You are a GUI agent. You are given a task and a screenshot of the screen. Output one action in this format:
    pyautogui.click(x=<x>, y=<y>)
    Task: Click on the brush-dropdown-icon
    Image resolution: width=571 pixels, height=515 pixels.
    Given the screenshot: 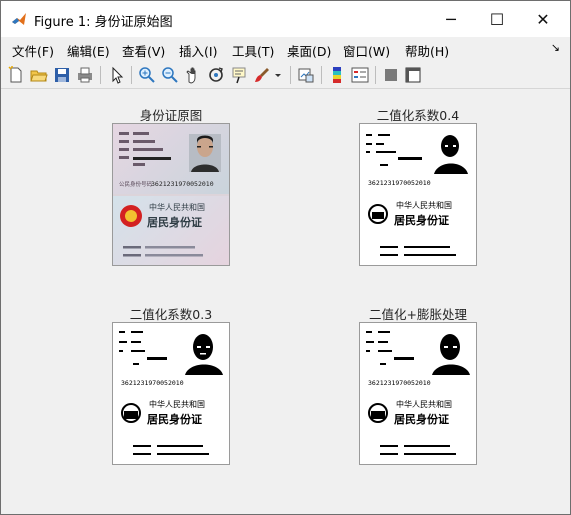 What is the action you would take?
    pyautogui.click(x=278, y=75)
    